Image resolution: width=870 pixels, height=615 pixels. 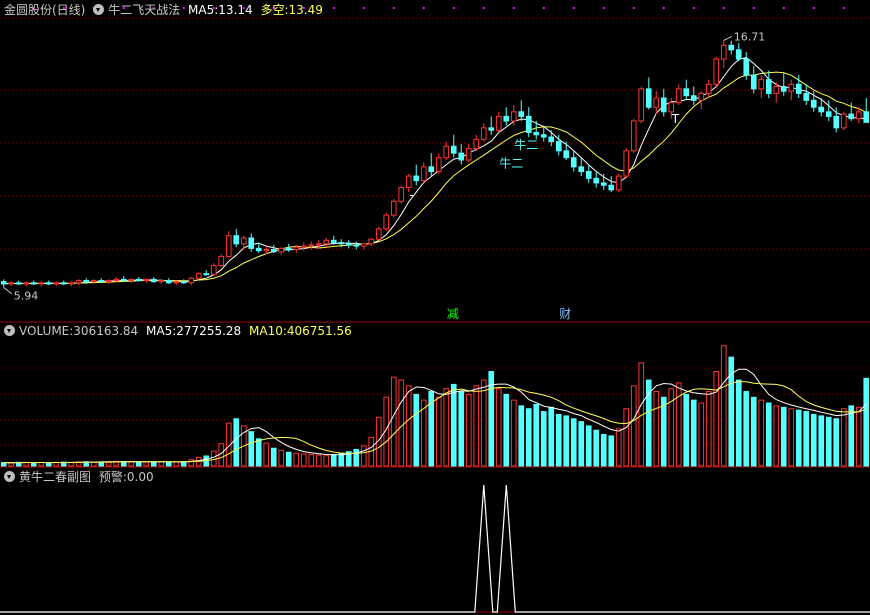 I want to click on main-panel-header: 金圆股份(日线) 牛二飞天战法 MA5:13.14 多空:13.49, so click(x=165, y=10).